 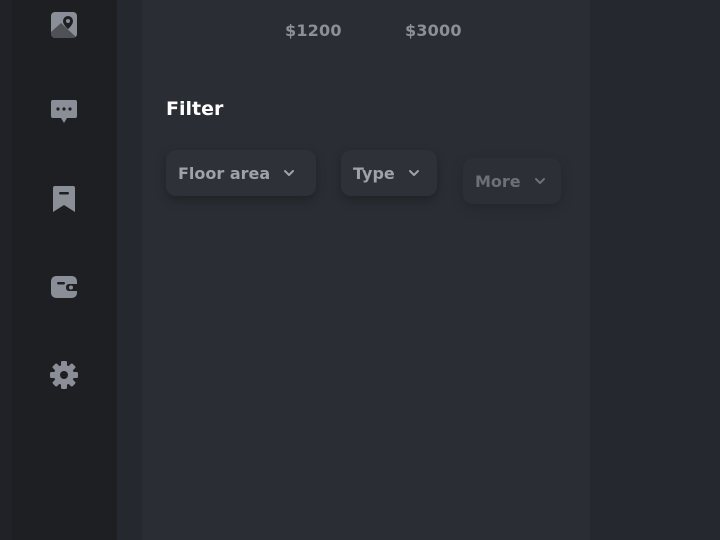 What do you see at coordinates (498, 181) in the screenshot?
I see `more-label: More` at bounding box center [498, 181].